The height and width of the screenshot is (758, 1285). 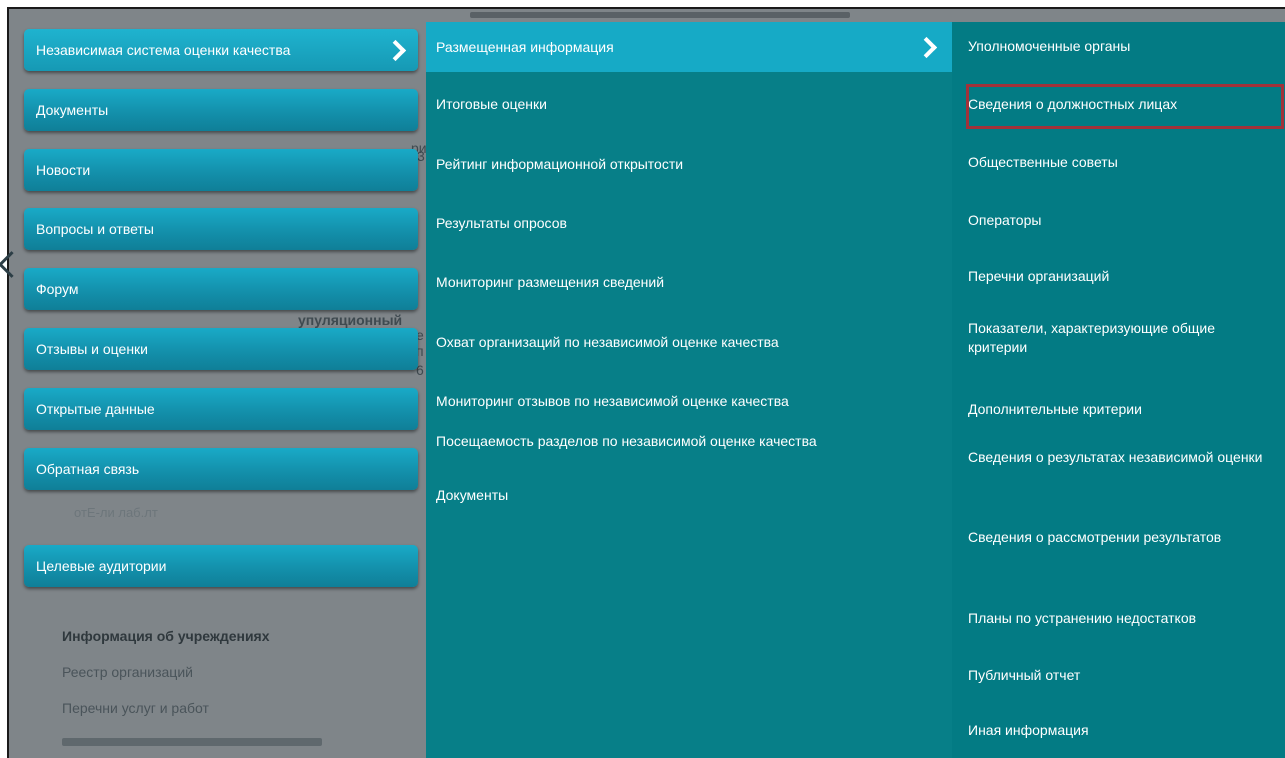 What do you see at coordinates (127, 672) in the screenshot?
I see `background-subitem: Реестр организаций` at bounding box center [127, 672].